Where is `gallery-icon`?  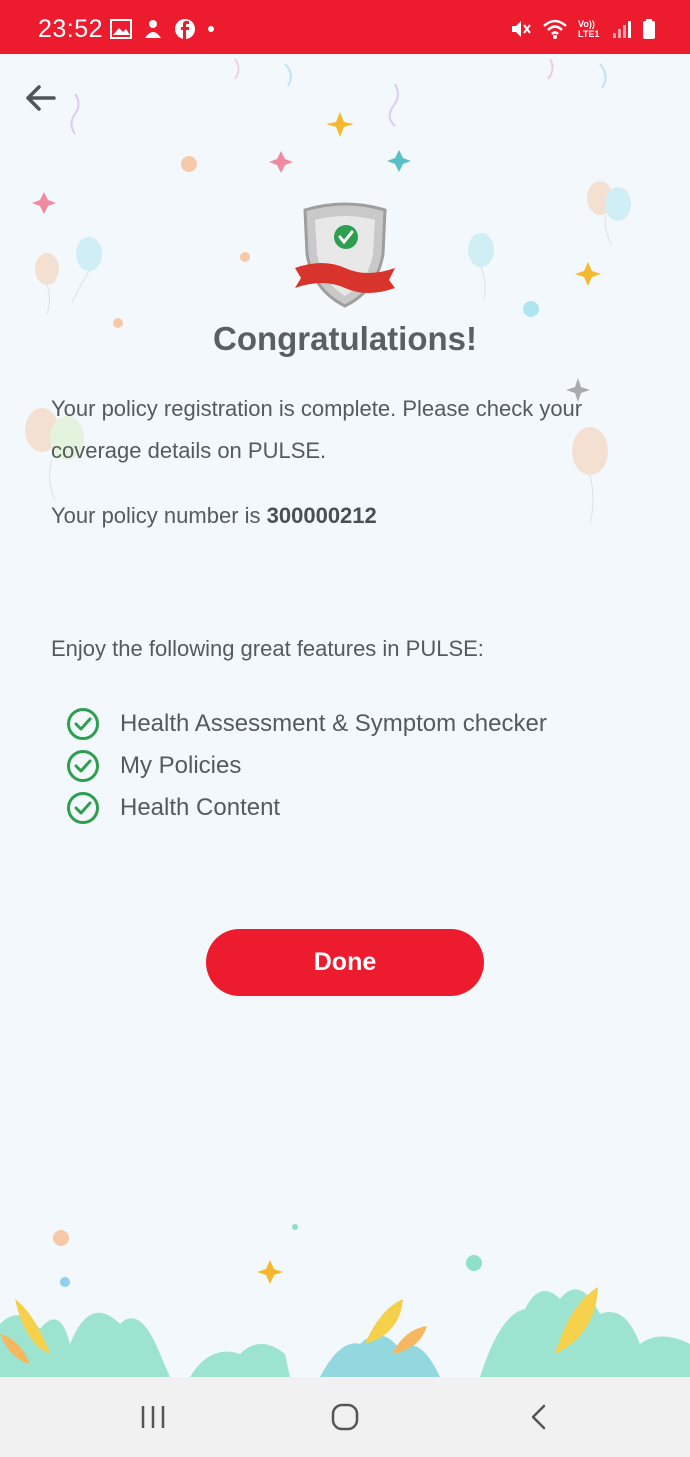
gallery-icon is located at coordinates (121, 29).